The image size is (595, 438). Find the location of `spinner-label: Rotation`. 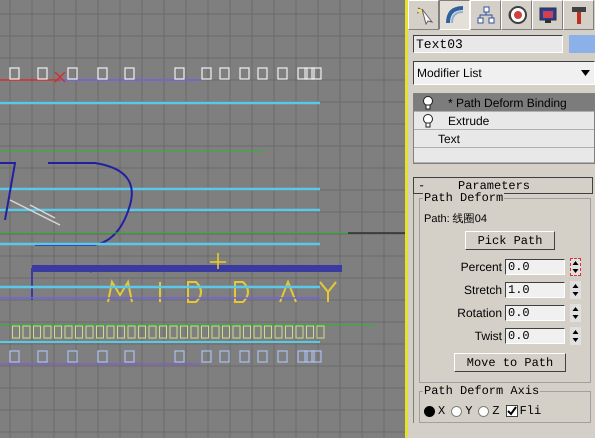

spinner-label: Rotation is located at coordinates (479, 313).